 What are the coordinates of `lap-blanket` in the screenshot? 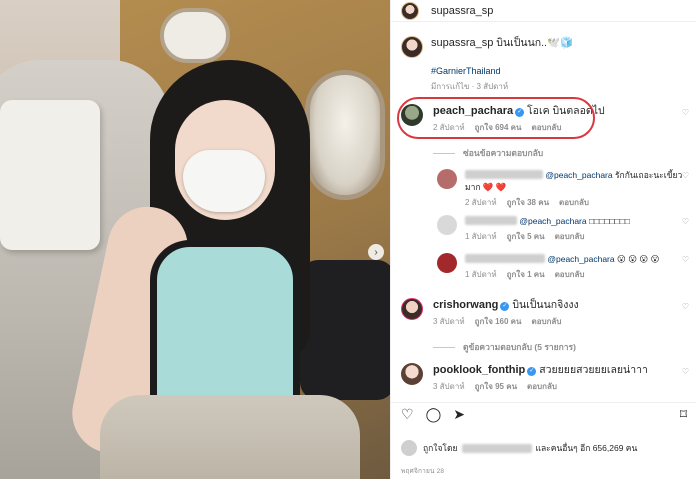 It's located at (230, 437).